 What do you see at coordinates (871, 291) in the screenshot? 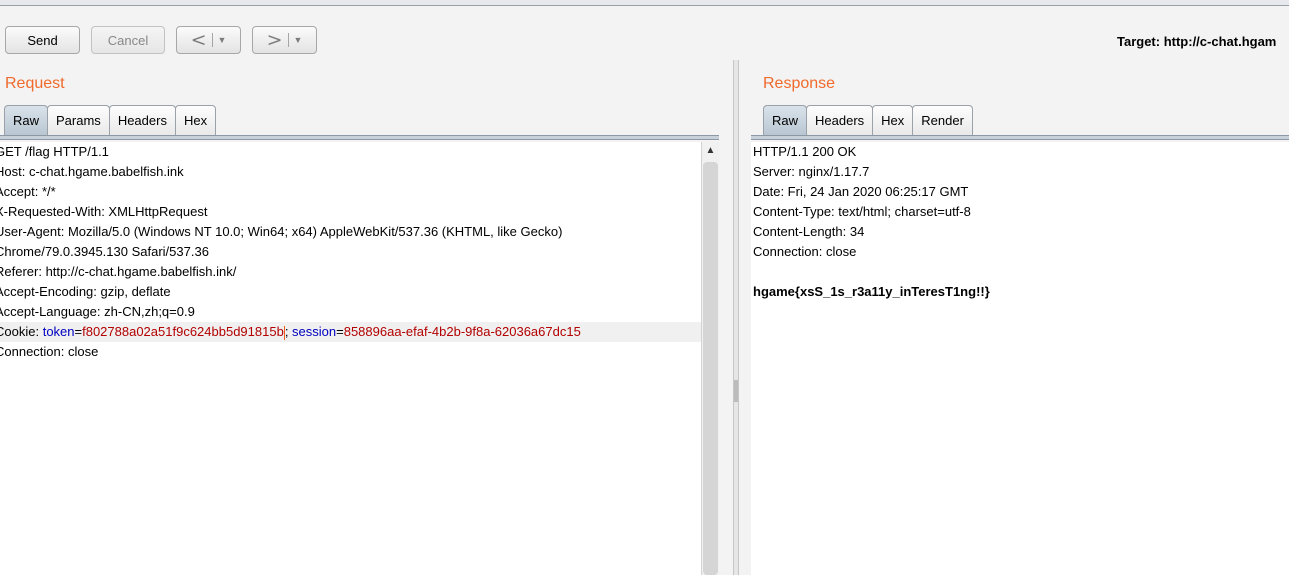
I see `response-body: hgame{xsS_1s_r3a11y_inTeresT1ng!!}` at bounding box center [871, 291].